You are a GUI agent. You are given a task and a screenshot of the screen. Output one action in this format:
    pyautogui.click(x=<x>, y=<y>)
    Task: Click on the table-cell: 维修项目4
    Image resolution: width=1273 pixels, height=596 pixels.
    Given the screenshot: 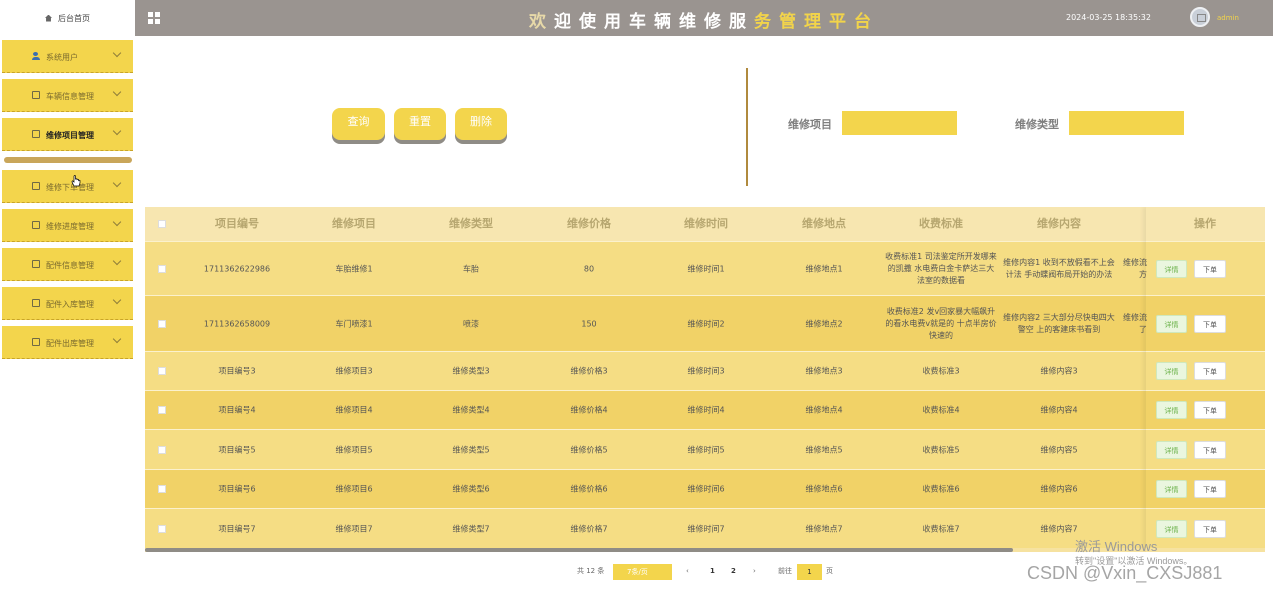 What is the action you would take?
    pyautogui.click(x=354, y=410)
    